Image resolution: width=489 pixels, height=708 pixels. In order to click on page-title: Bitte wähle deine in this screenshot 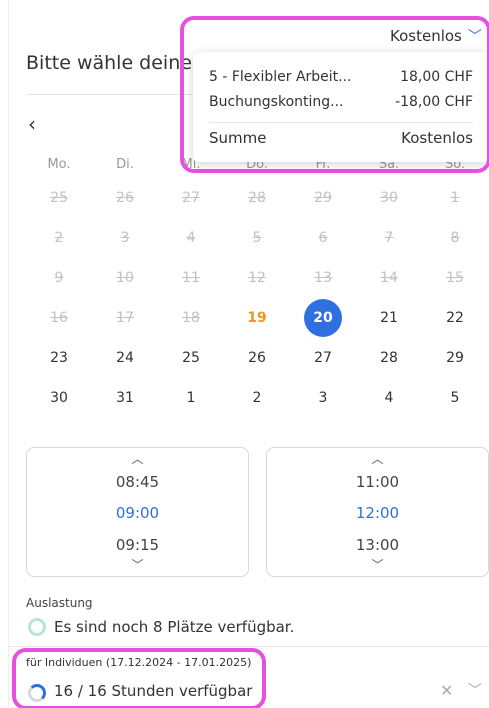, I will do `click(109, 63)`.